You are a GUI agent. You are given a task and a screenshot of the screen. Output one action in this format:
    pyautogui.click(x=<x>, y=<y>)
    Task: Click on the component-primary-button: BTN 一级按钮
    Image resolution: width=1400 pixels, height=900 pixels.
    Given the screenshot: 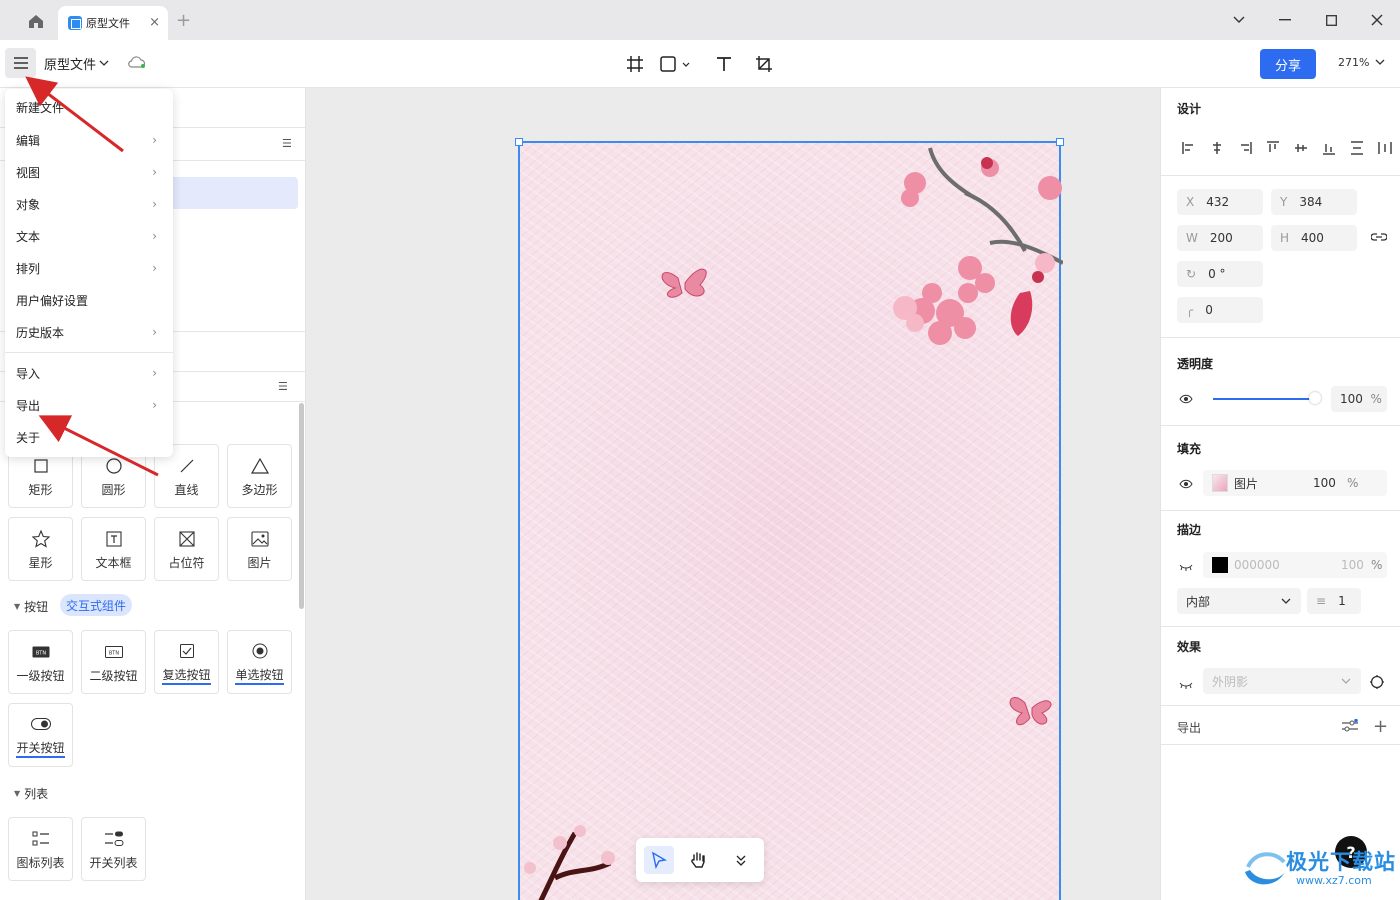 What is the action you would take?
    pyautogui.click(x=40, y=662)
    